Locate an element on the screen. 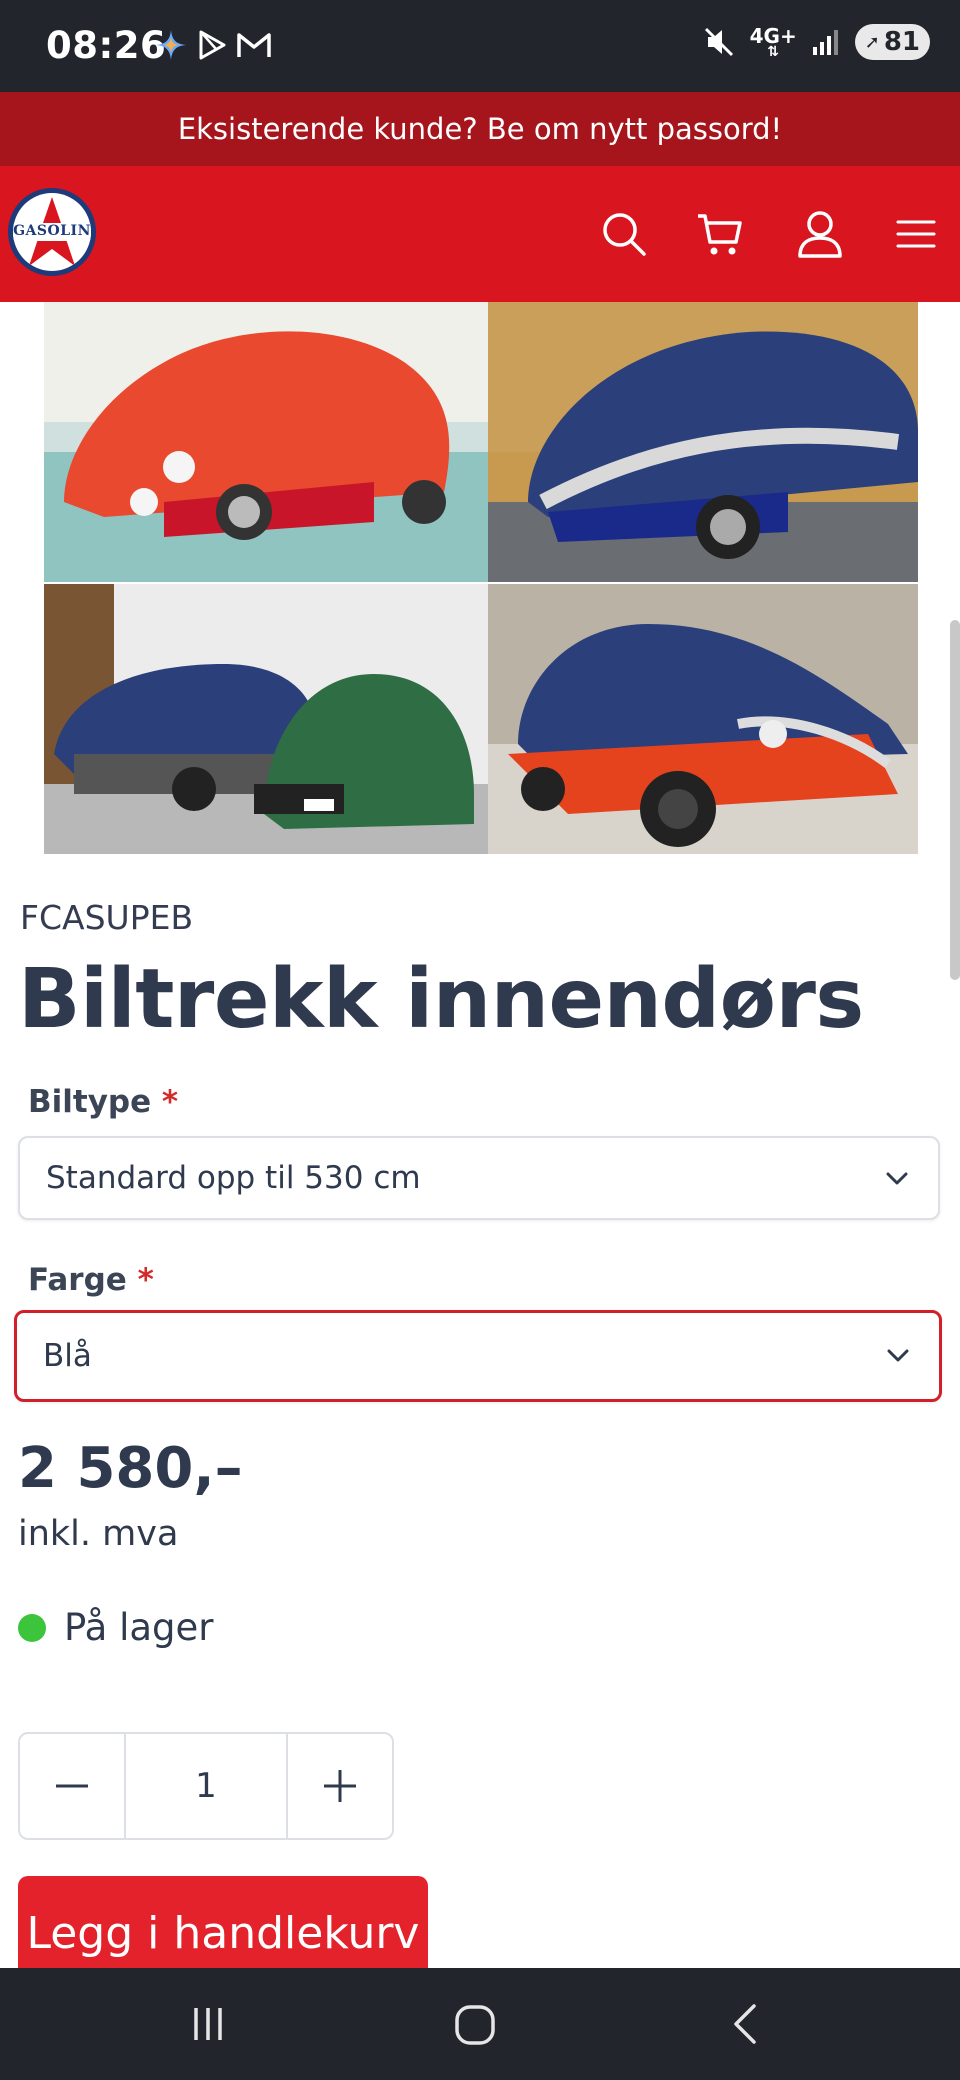 Image resolution: width=960 pixels, height=2080 pixels. biltype-select-value: Standard opp til 530 cm is located at coordinates (233, 1178).